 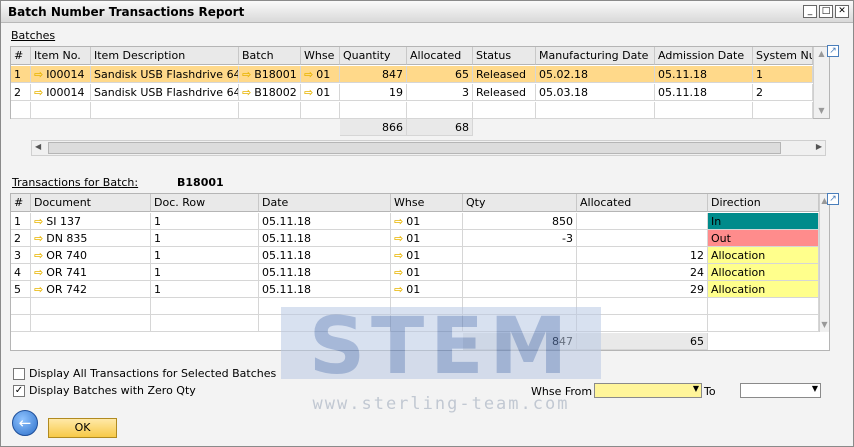 What do you see at coordinates (19, 374) in the screenshot?
I see `display-all-checkbox` at bounding box center [19, 374].